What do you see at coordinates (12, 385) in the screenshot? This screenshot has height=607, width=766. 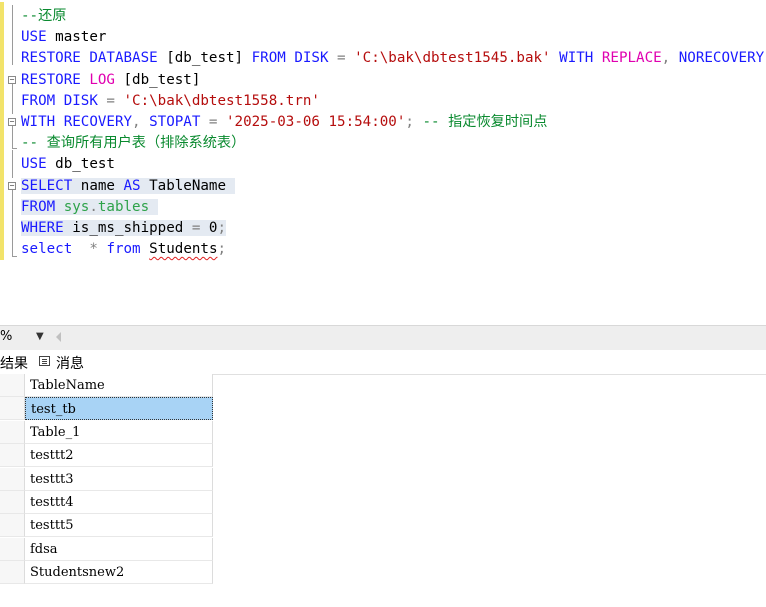 I see `row-header-corner` at bounding box center [12, 385].